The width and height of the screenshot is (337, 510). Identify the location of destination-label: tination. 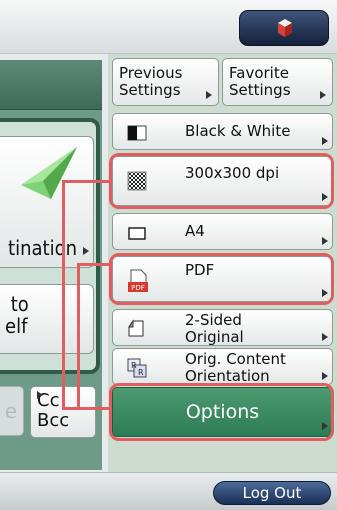
(42, 248).